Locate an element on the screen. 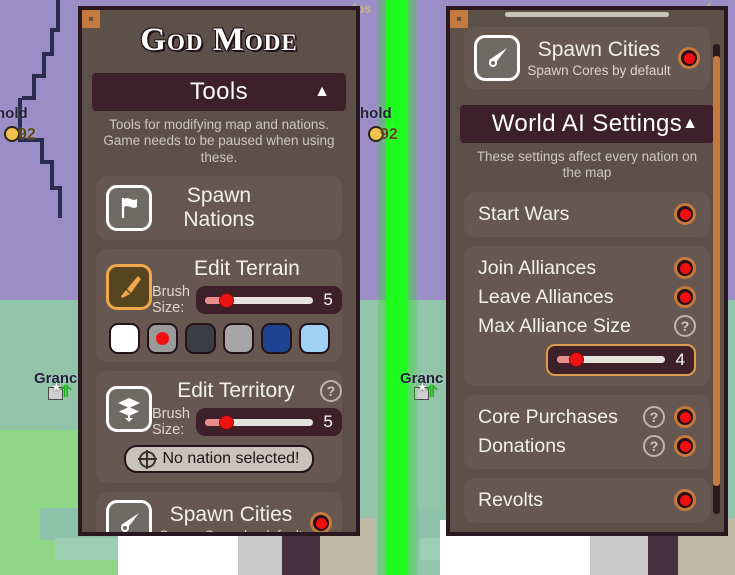  edit-terrain-card: Edit Terrain Brush Size: 5 is located at coordinates (219, 306).